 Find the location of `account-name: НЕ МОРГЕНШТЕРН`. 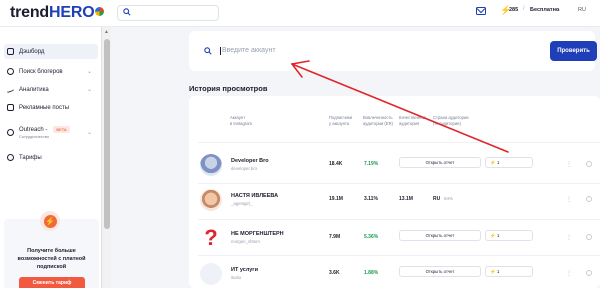

account-name: НЕ МОРГЕНШТЕРН is located at coordinates (257, 234).